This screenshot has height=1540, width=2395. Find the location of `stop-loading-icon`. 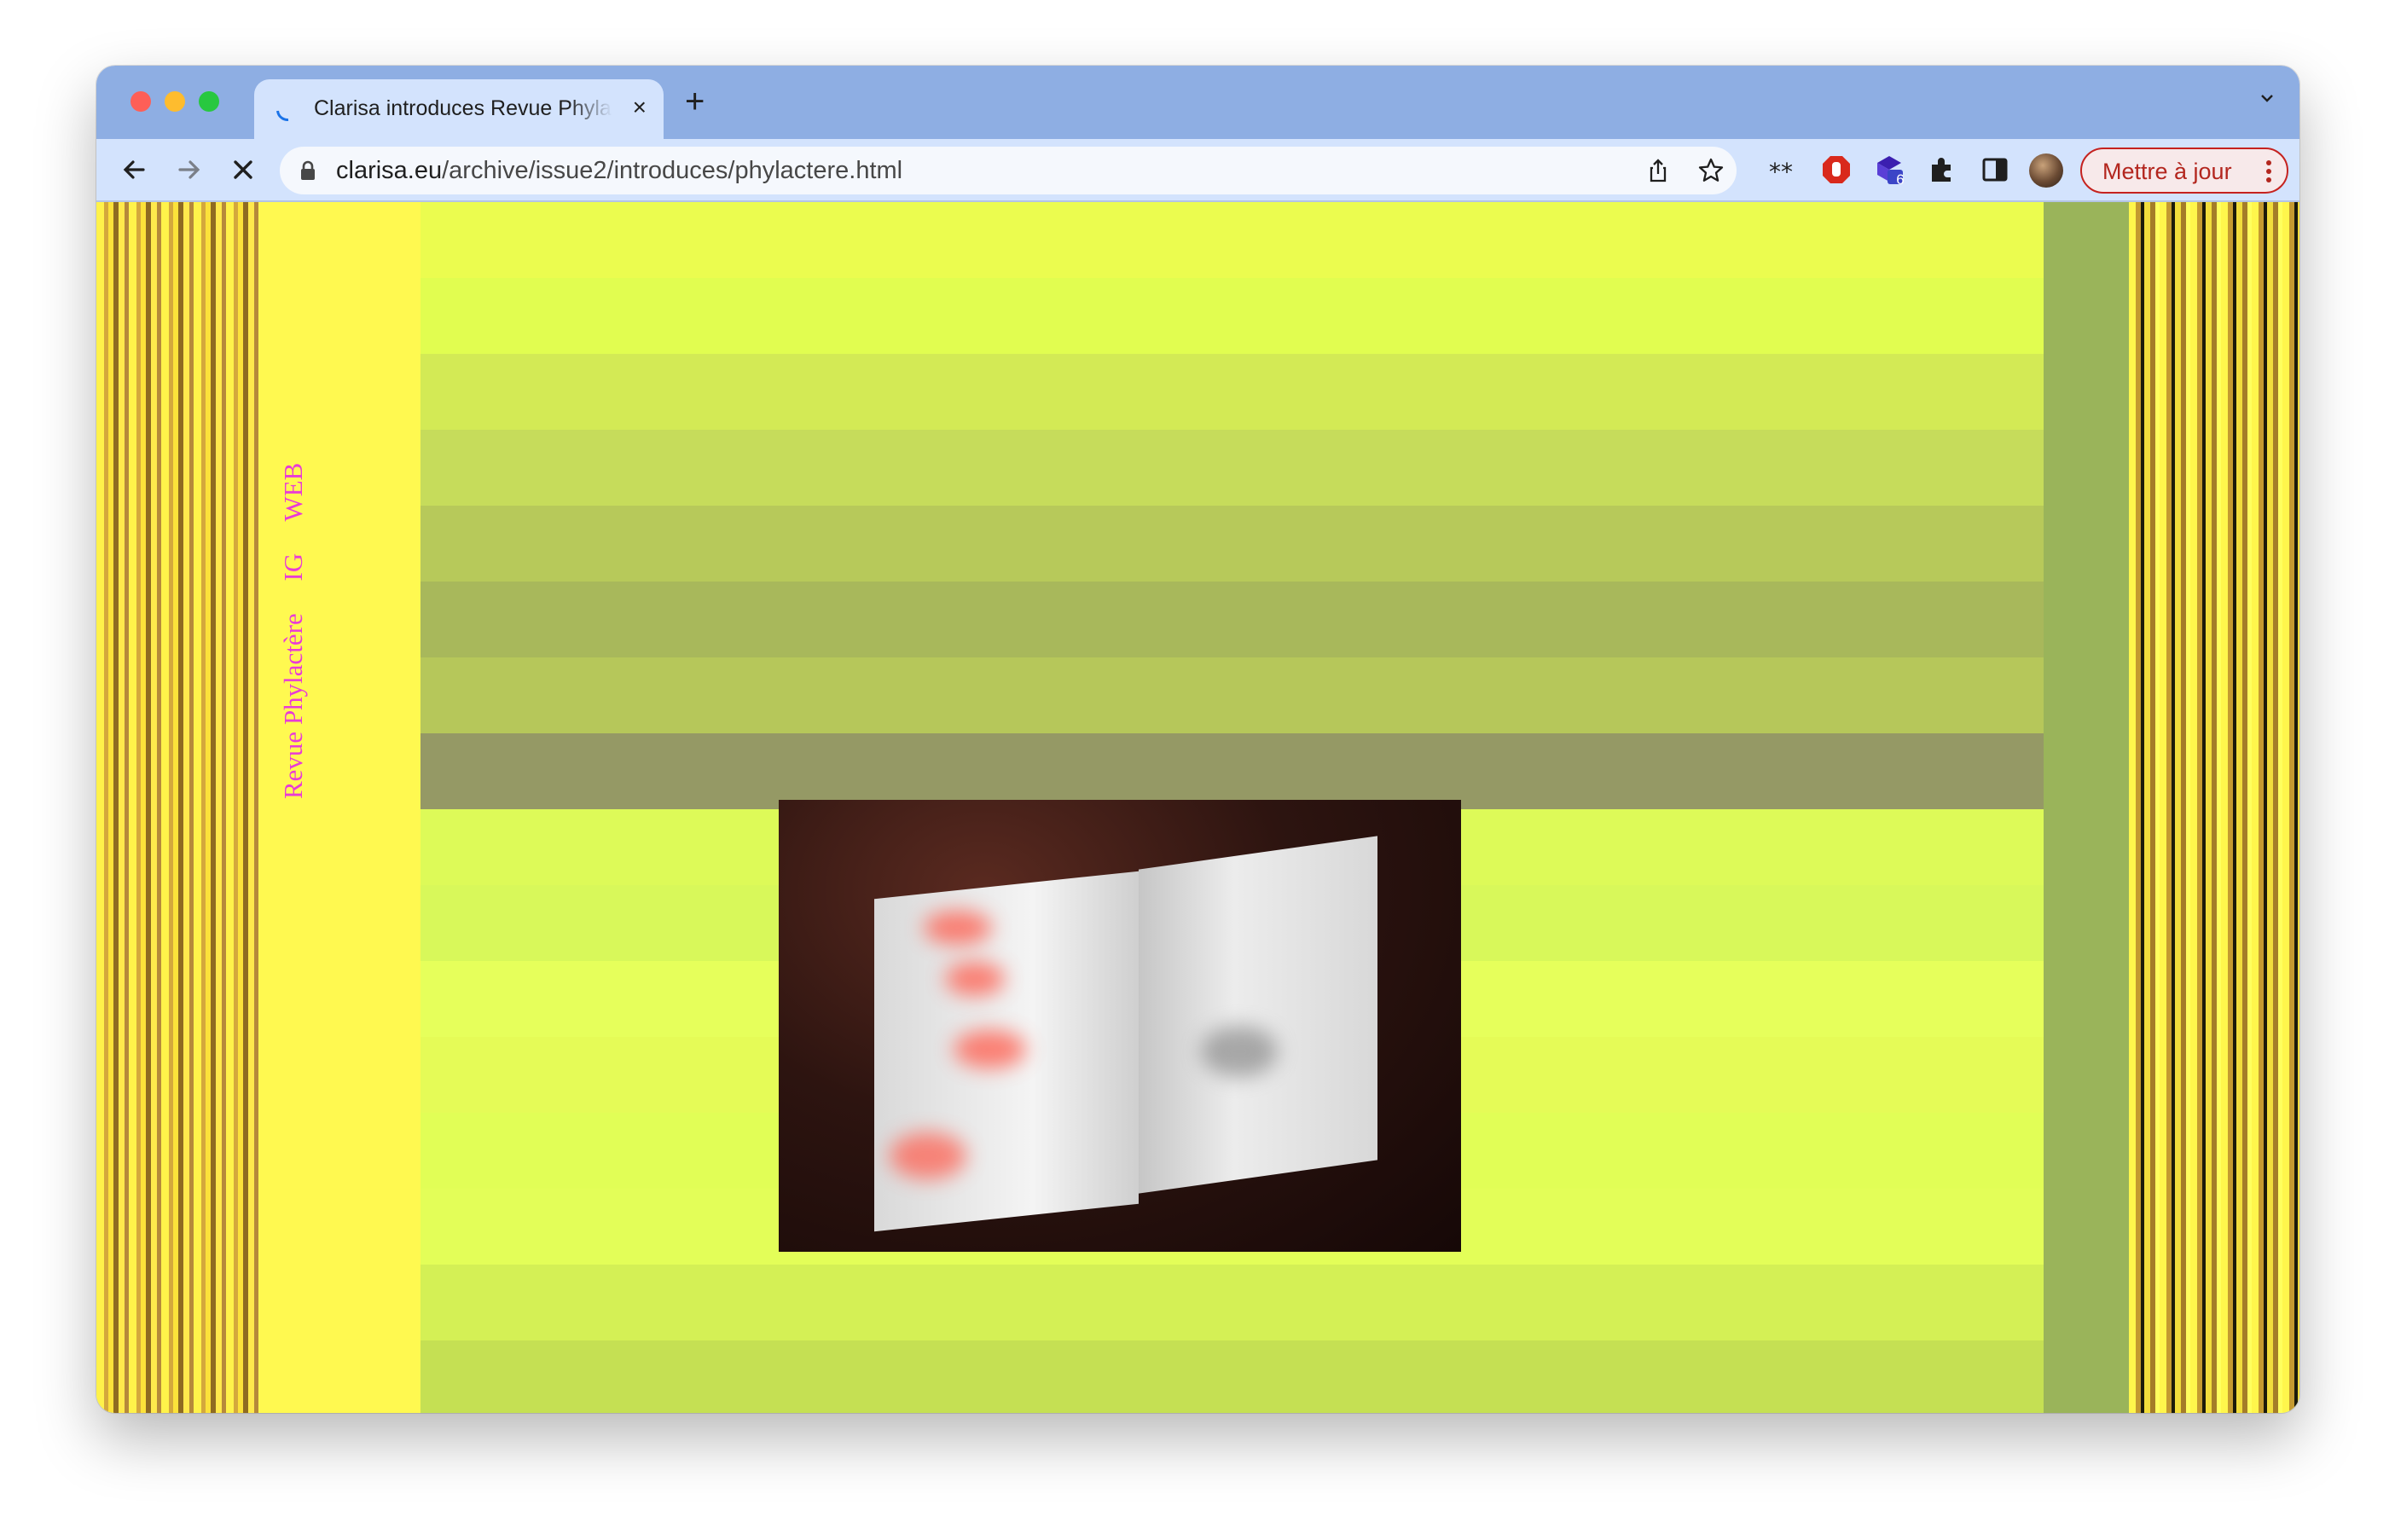

stop-loading-icon is located at coordinates (243, 170).